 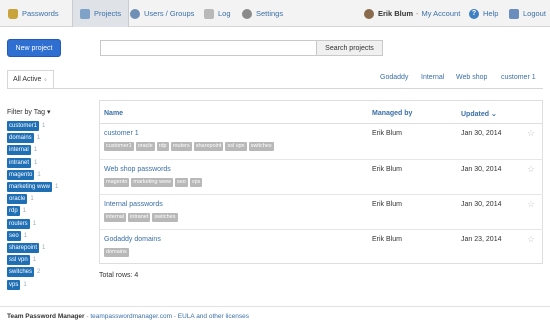 What do you see at coordinates (14, 284) in the screenshot?
I see `tag-chip: vps` at bounding box center [14, 284].